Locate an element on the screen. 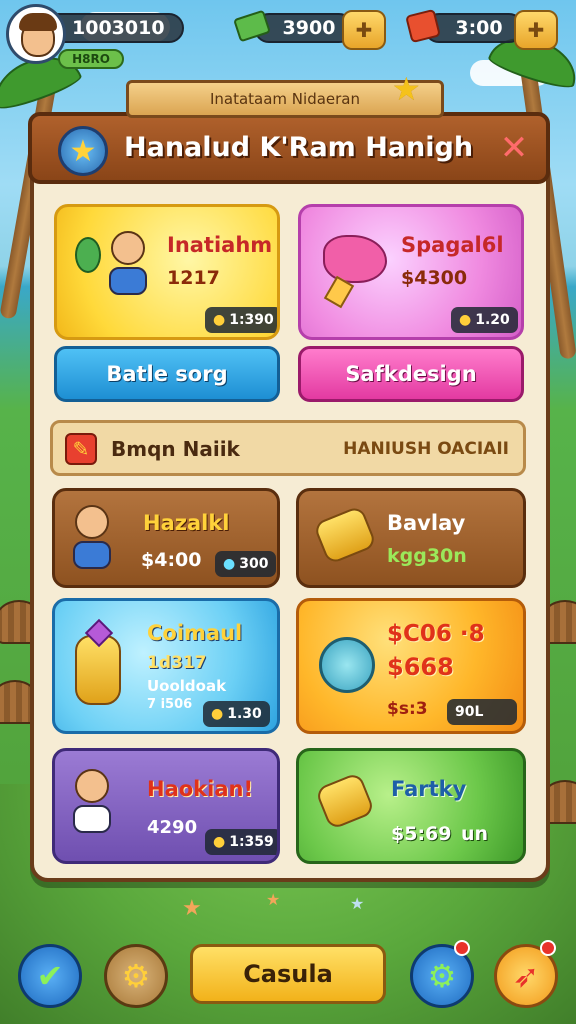 The image size is (576, 1024). button-label: Casula is located at coordinates (288, 974).